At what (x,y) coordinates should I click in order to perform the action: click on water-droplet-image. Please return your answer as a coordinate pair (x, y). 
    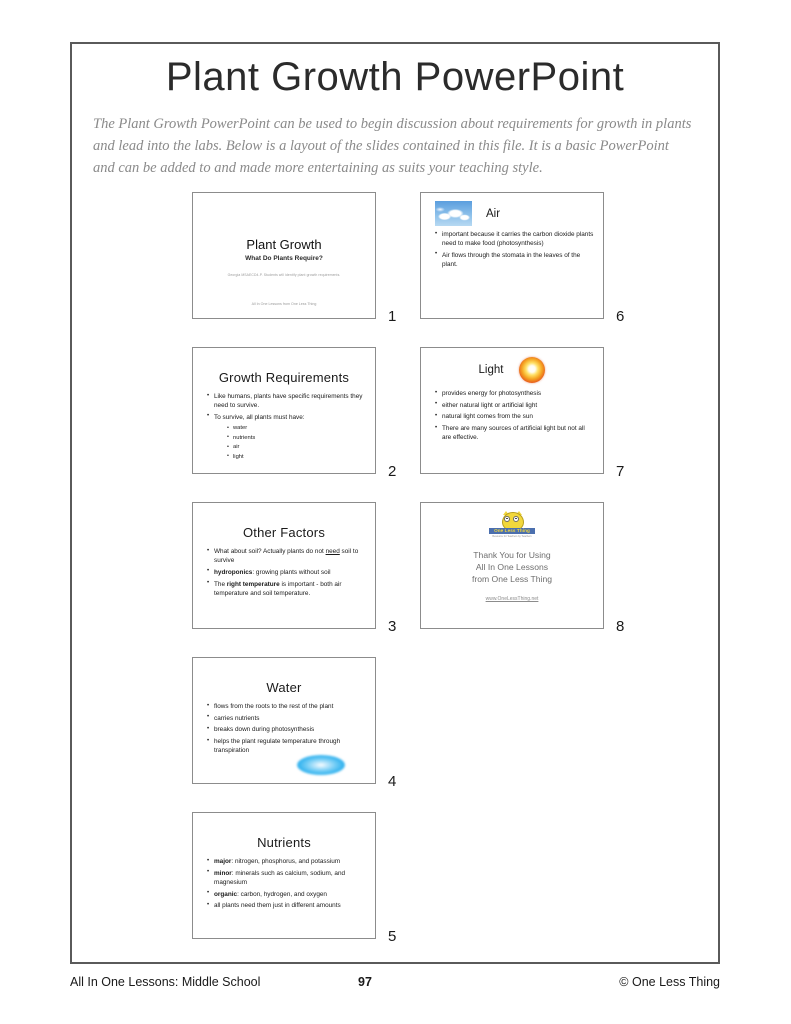
    Looking at the image, I should click on (321, 765).